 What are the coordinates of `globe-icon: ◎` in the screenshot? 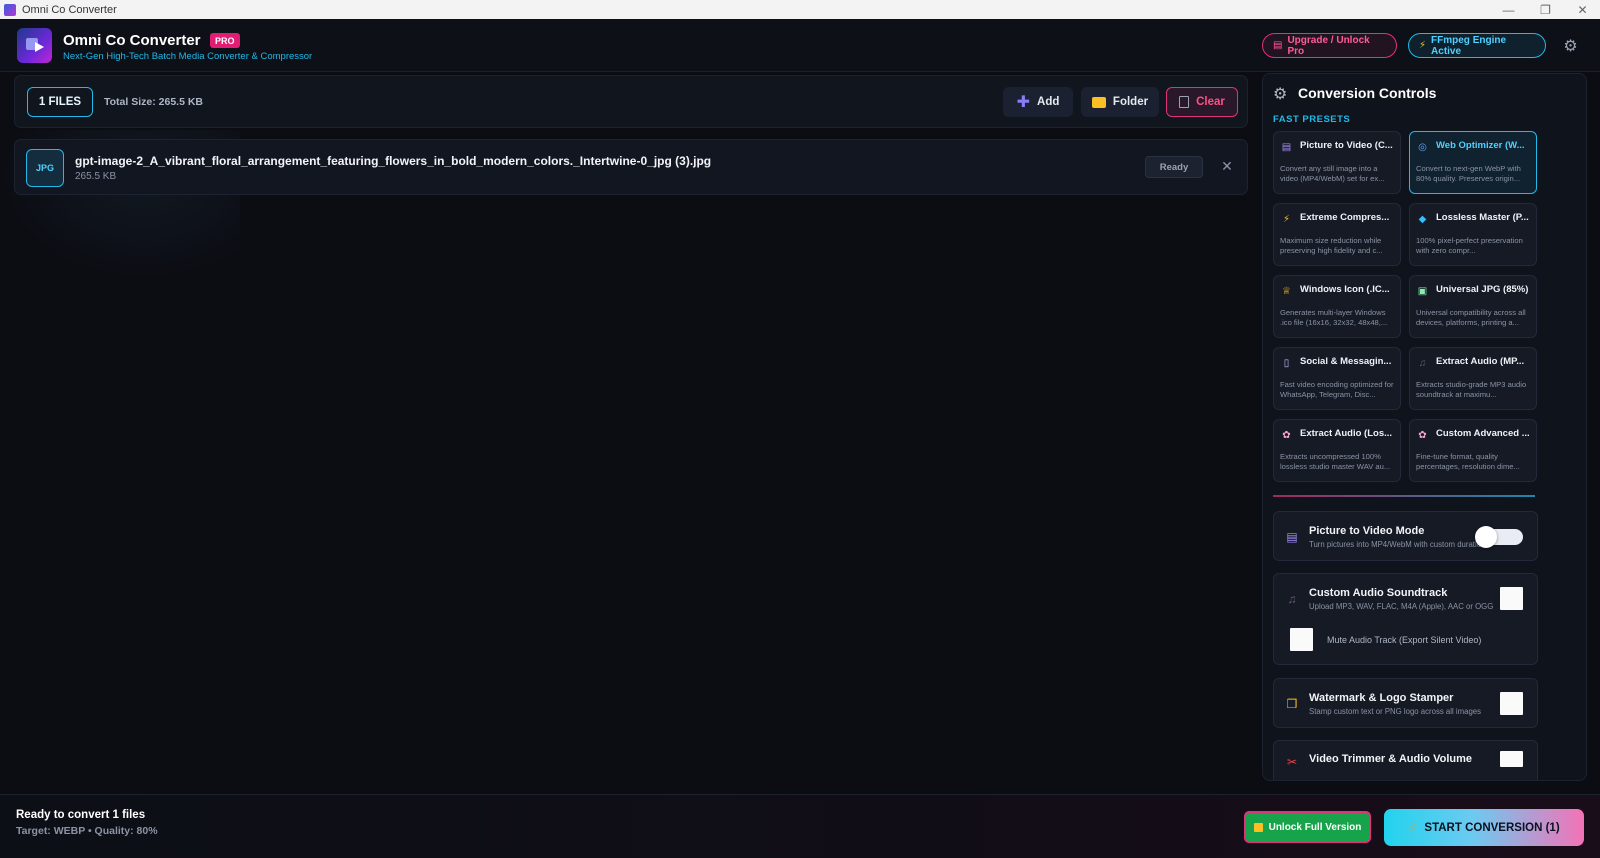 It's located at (1422, 147).